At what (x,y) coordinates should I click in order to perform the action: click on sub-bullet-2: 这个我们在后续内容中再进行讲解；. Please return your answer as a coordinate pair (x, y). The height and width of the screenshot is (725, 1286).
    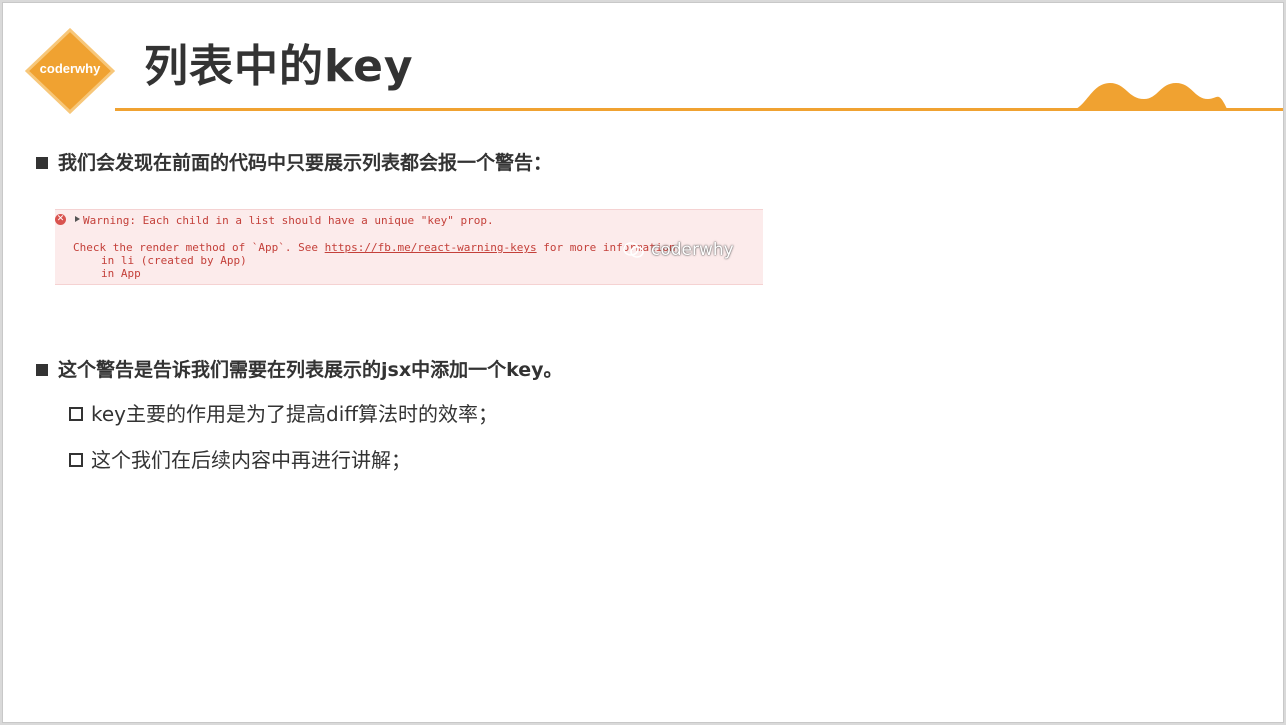
    Looking at the image, I should click on (240, 460).